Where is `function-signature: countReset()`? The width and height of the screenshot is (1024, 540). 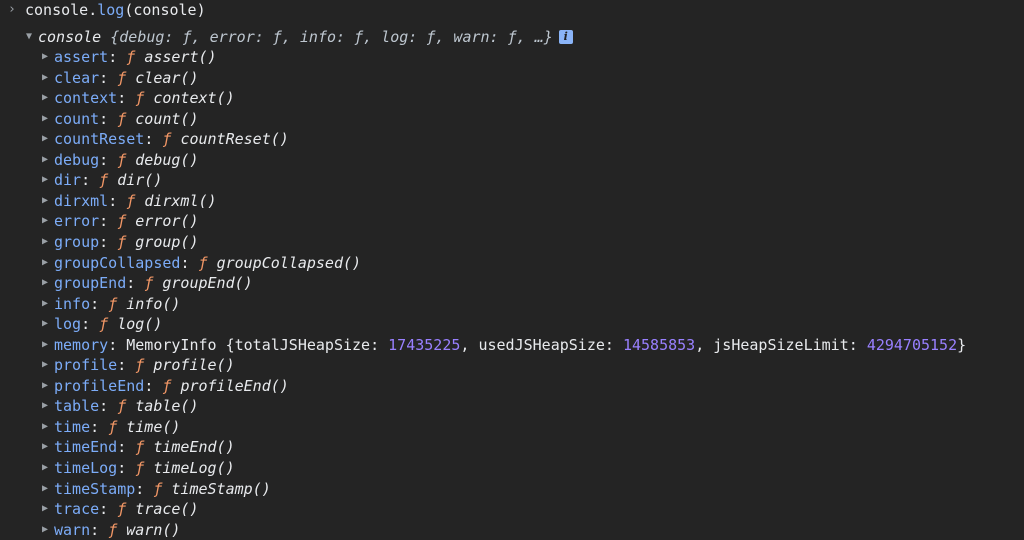 function-signature: countReset() is located at coordinates (234, 139).